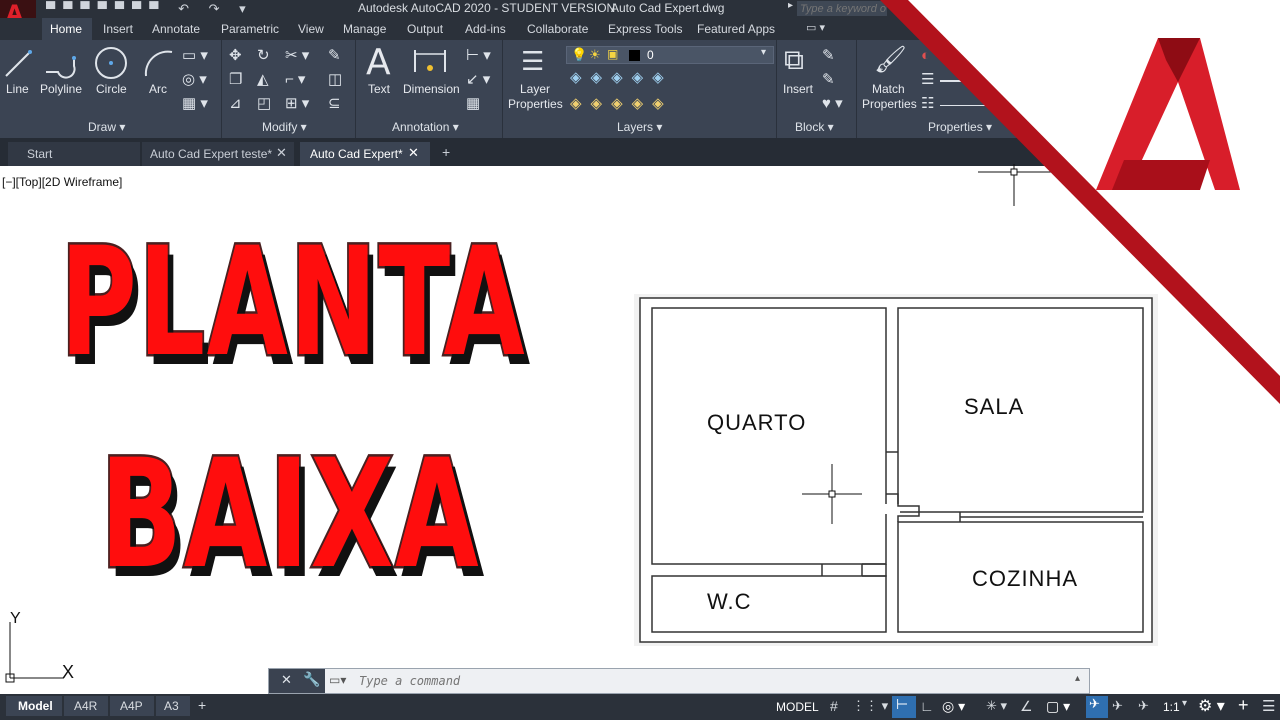 Image resolution: width=1280 pixels, height=720 pixels. What do you see at coordinates (235, 56) in the screenshot?
I see `move-icon: ✥` at bounding box center [235, 56].